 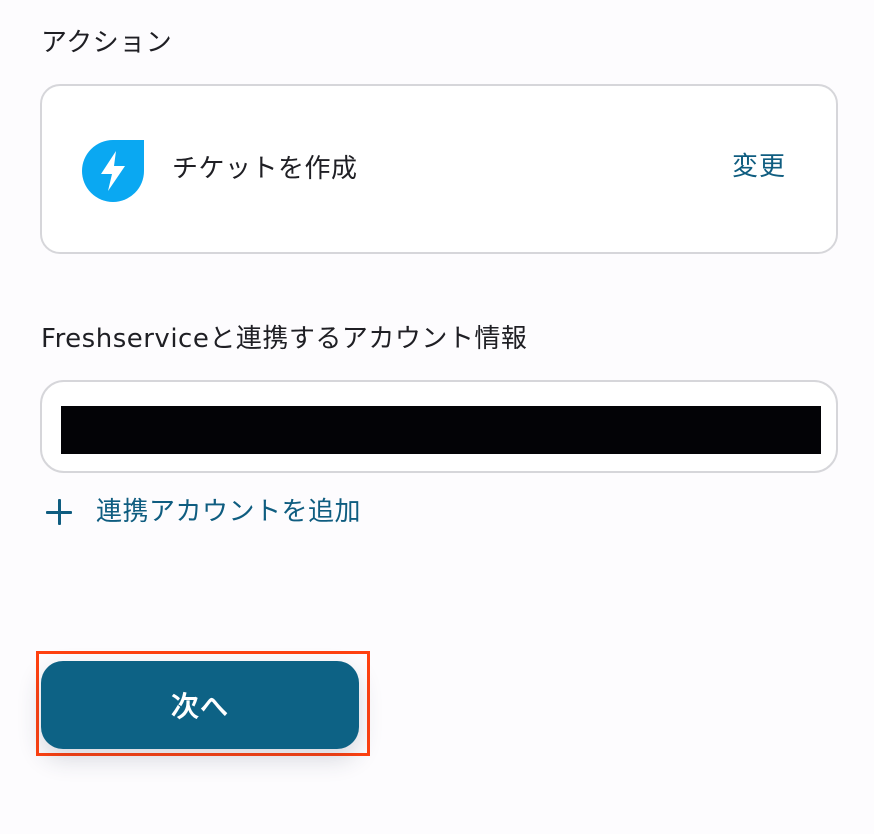 I want to click on action-name: チケットを作成, so click(x=265, y=169).